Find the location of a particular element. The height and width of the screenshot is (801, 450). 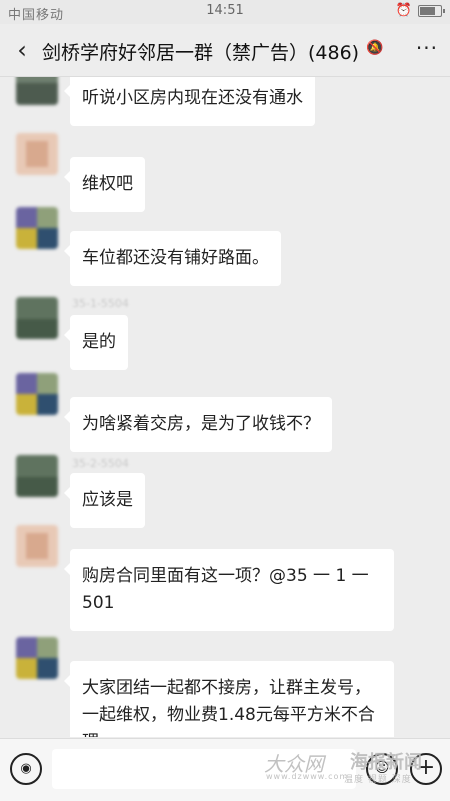

chat-header: ‹ 剑桥学府好邻居一群（禁广告）(486) 🔕 ··· is located at coordinates (225, 50).